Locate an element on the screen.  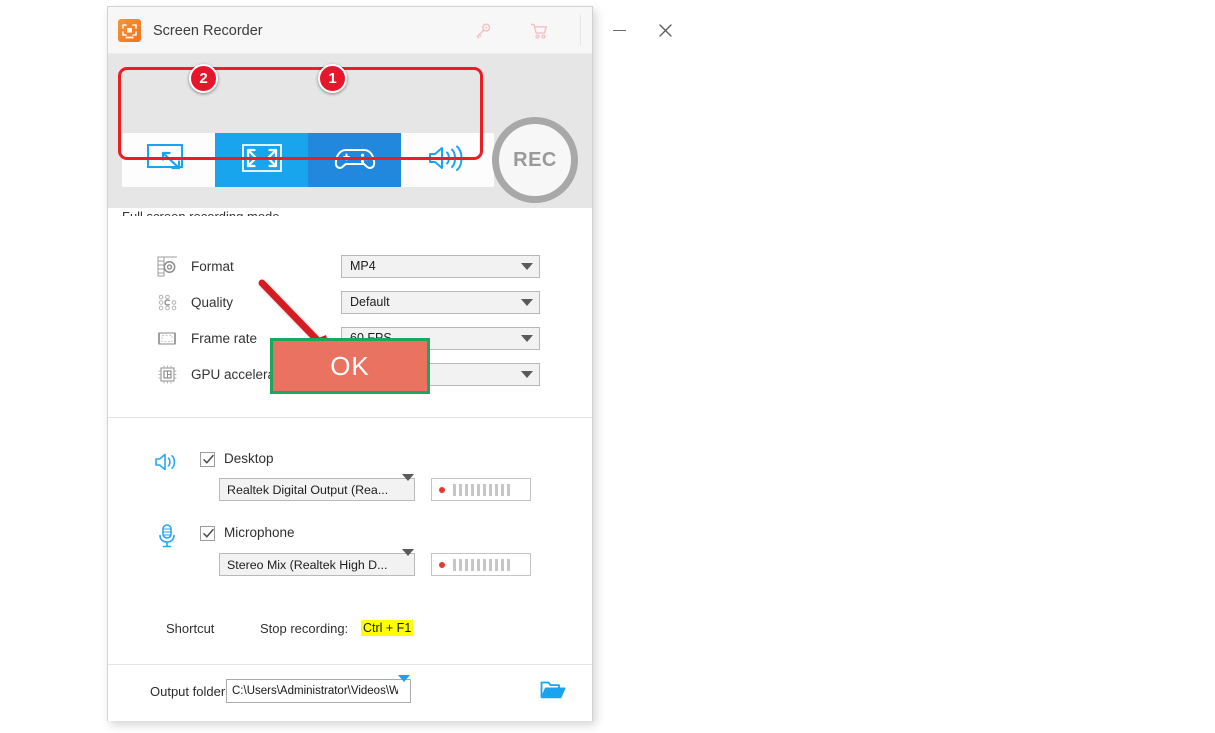
full-screen-icon is located at coordinates (262, 160).